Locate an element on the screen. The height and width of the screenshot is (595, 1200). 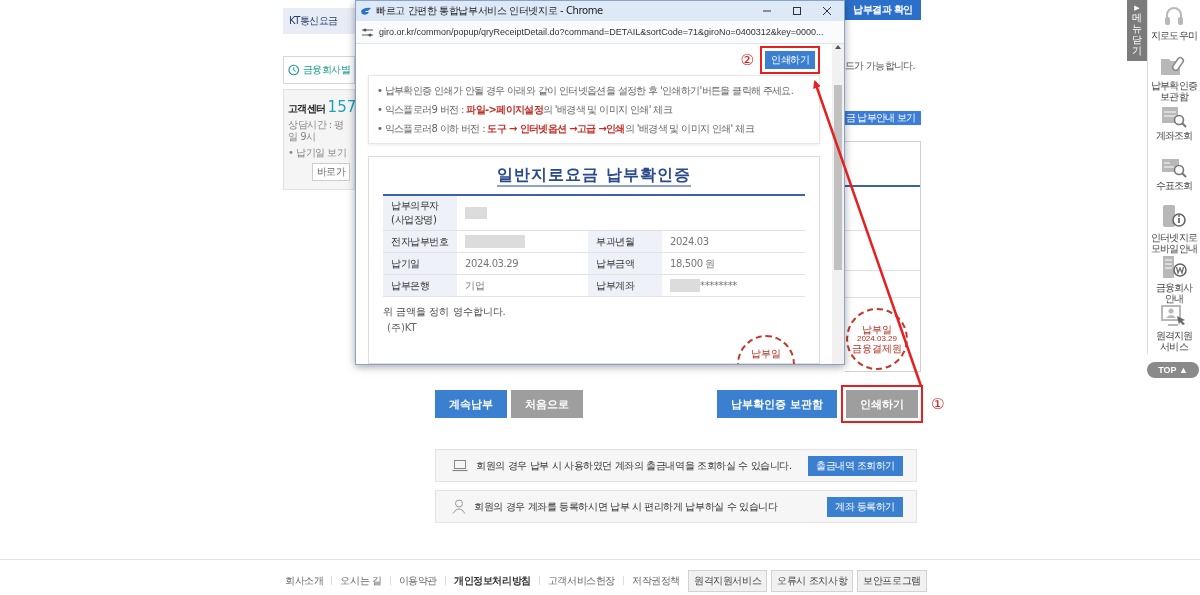
result-tab: 납부결과 확인 is located at coordinates (883, 10).